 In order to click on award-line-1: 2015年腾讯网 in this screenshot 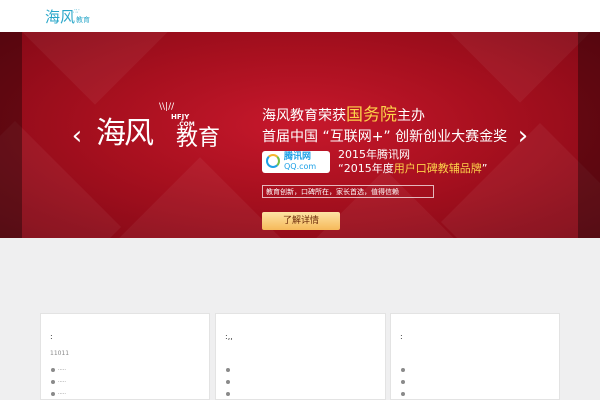, I will do `click(374, 154)`.